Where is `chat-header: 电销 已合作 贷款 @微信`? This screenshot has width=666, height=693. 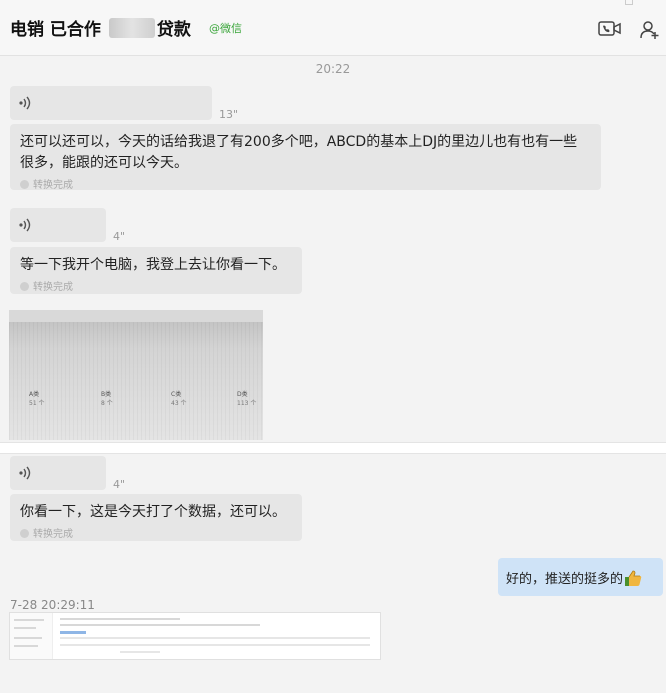 chat-header: 电销 已合作 贷款 @微信 is located at coordinates (333, 28).